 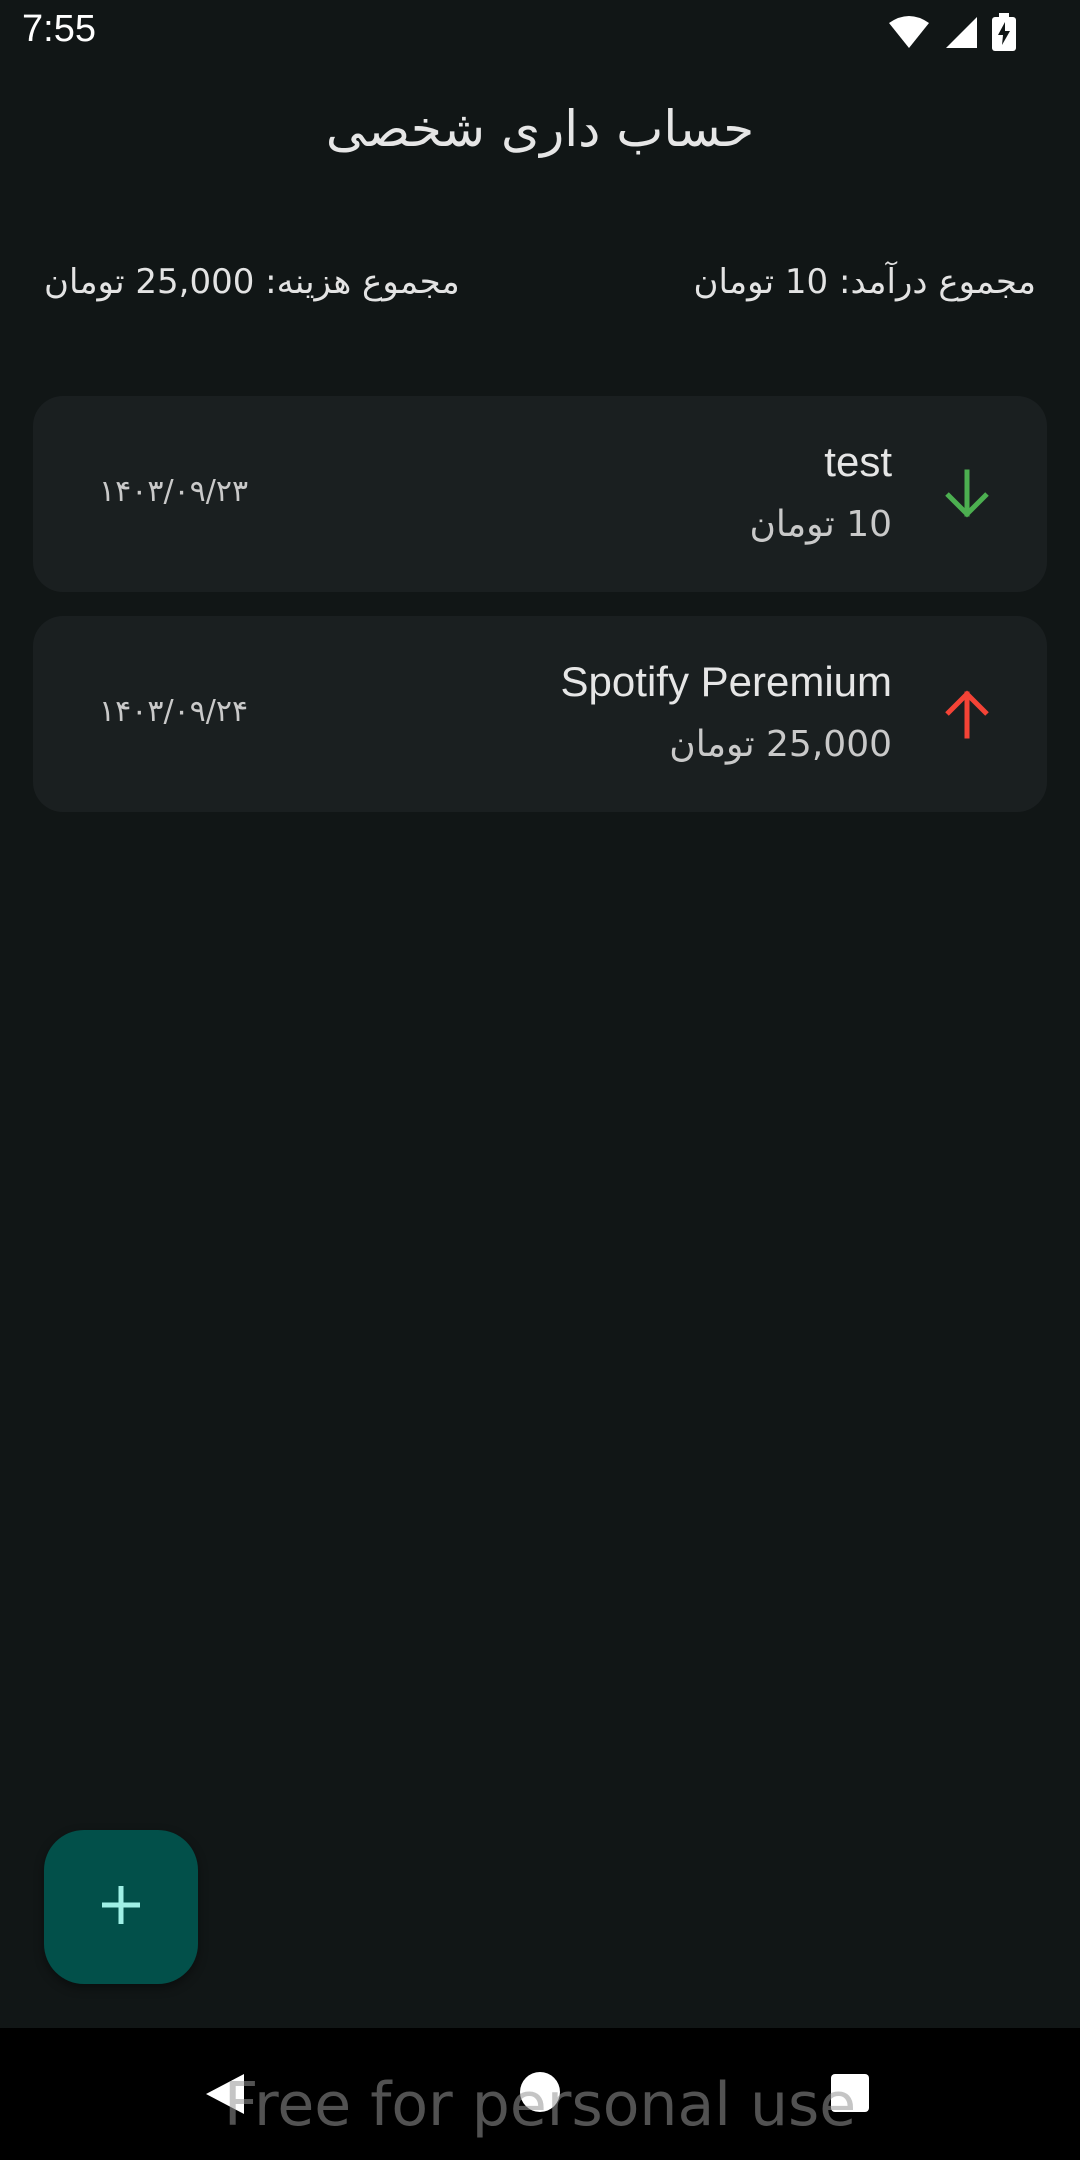 What do you see at coordinates (174, 711) in the screenshot?
I see `transaction-date: ۱۴۰۳/۰۹/۲۴` at bounding box center [174, 711].